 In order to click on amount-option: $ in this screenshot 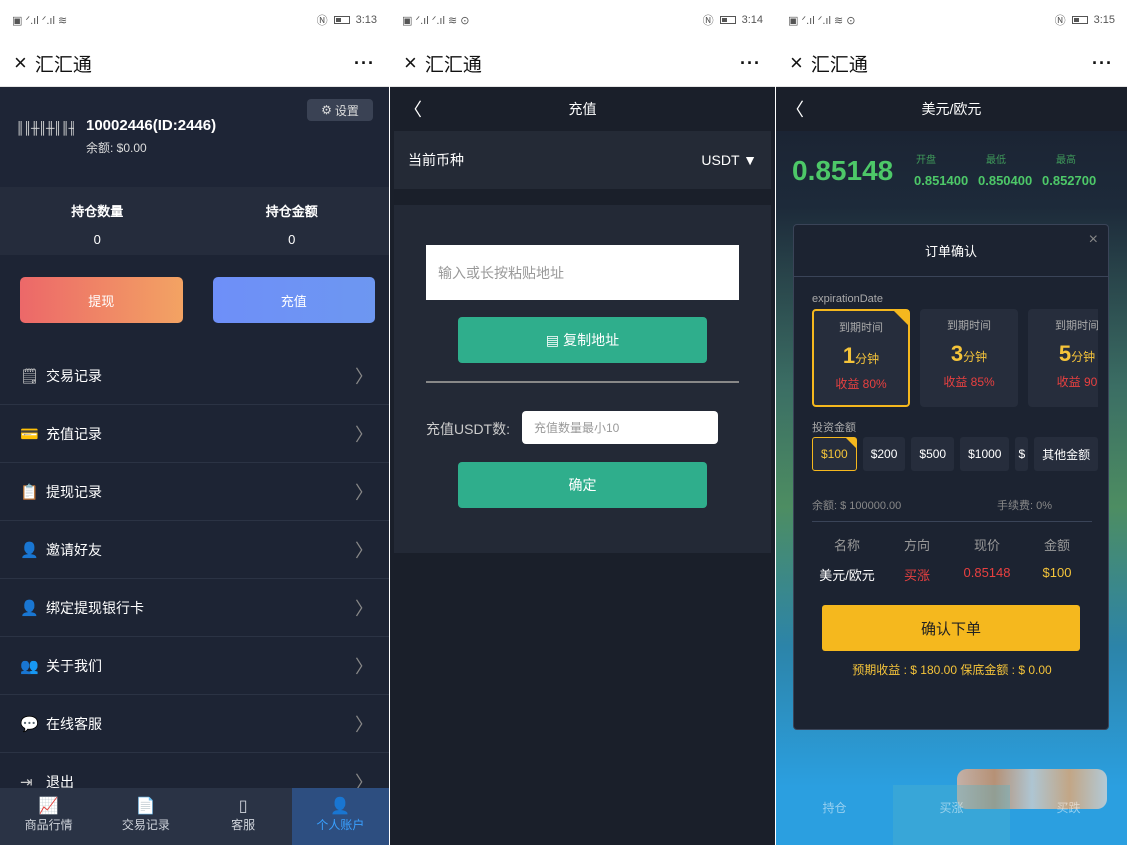, I will do `click(1022, 454)`.